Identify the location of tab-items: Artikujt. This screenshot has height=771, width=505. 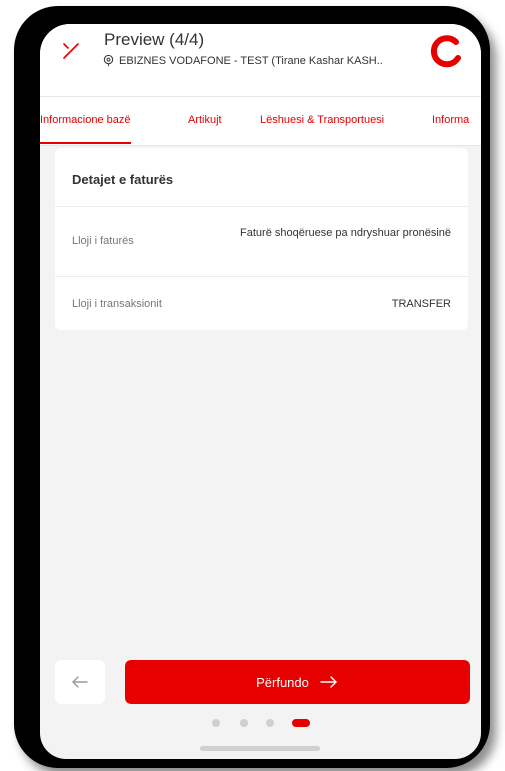
(205, 120).